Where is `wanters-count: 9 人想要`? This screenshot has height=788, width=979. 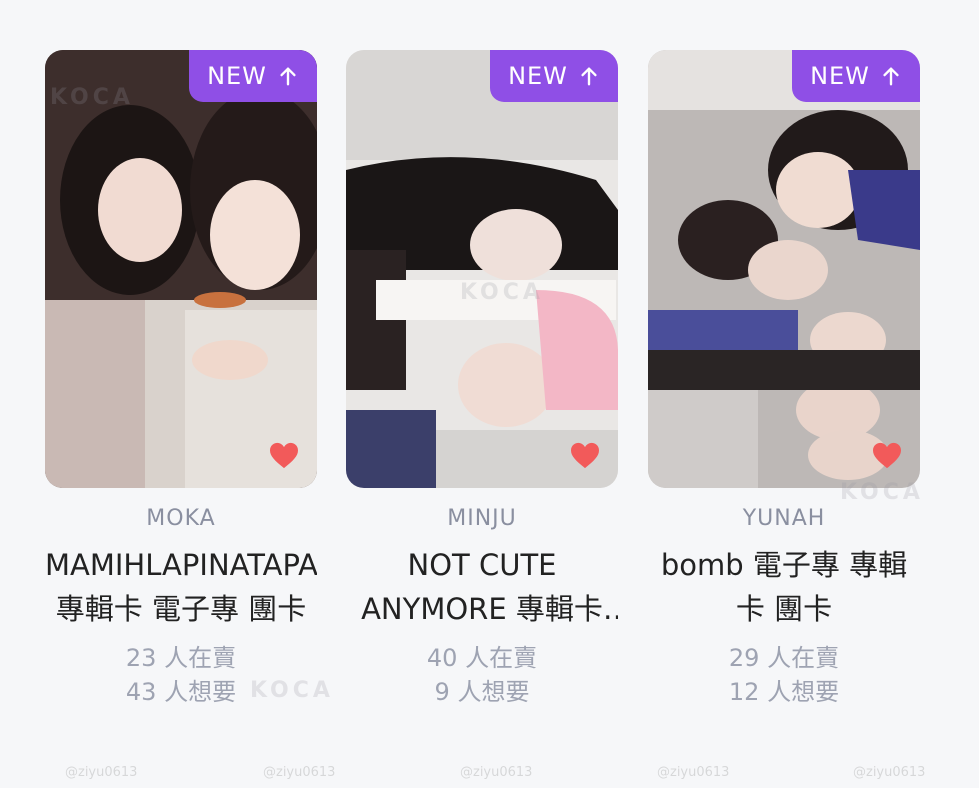
wanters-count: 9 人想要 is located at coordinates (482, 692).